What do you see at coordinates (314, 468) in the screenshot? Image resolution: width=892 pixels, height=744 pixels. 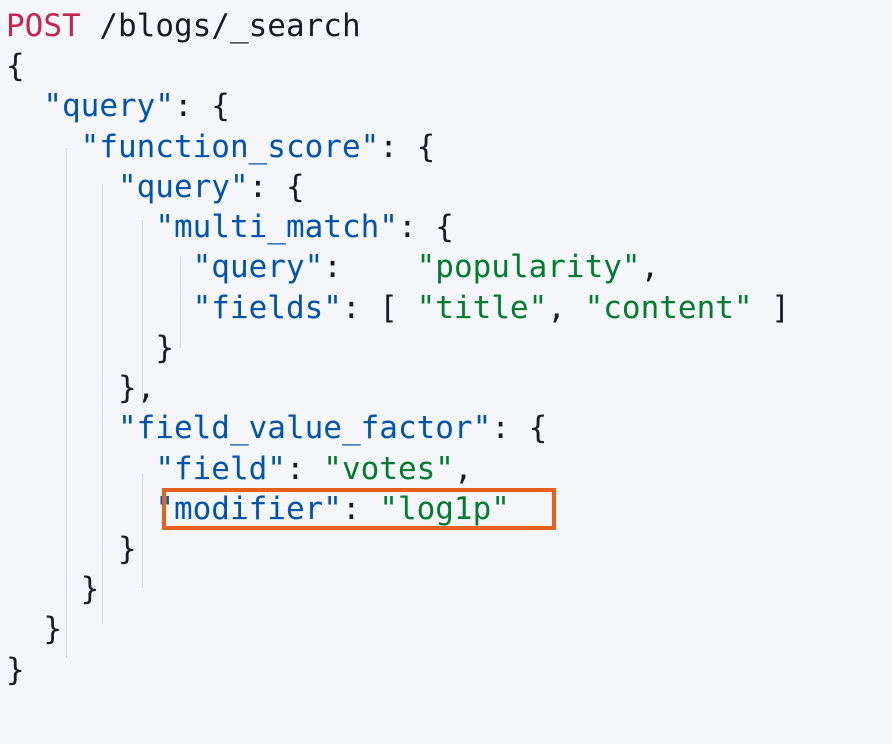 I see `code-line-field: "field": "votes",` at bounding box center [314, 468].